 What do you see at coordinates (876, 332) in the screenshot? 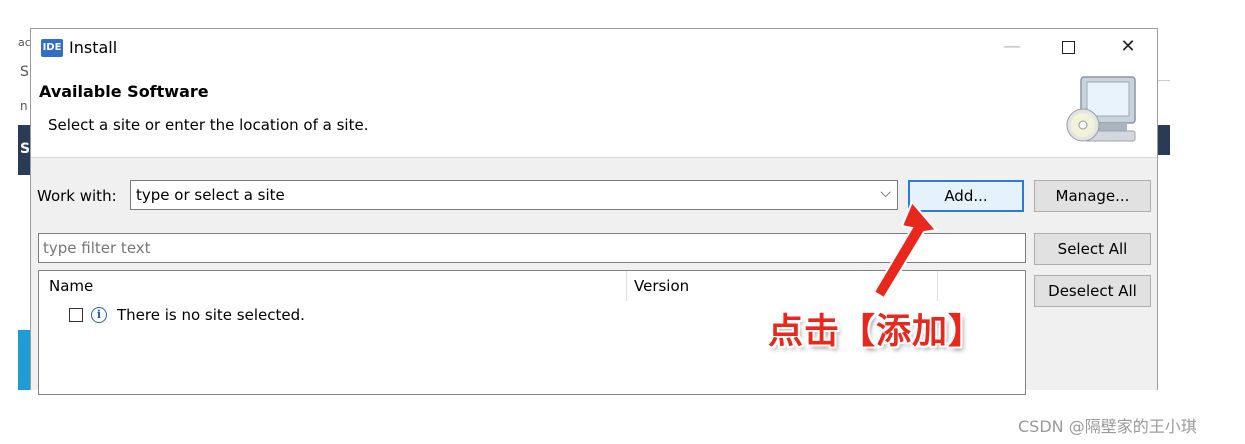
I see `annotation-text: 点击【添加】` at bounding box center [876, 332].